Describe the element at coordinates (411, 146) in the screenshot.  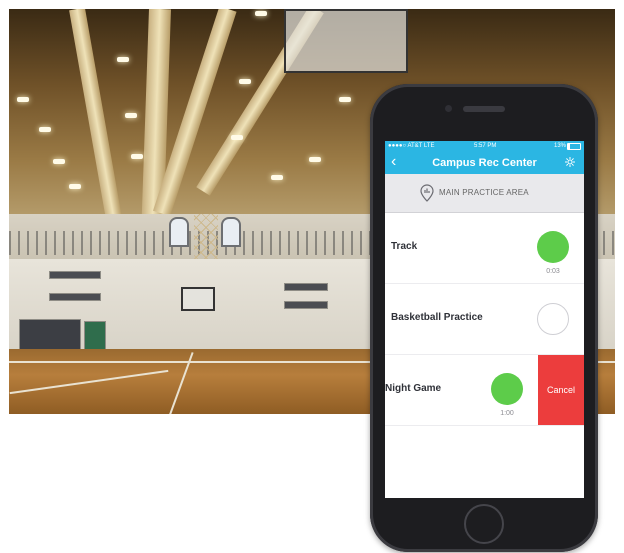
I see `carrier-signal: ●●●●○ AT&T LTE` at that location.